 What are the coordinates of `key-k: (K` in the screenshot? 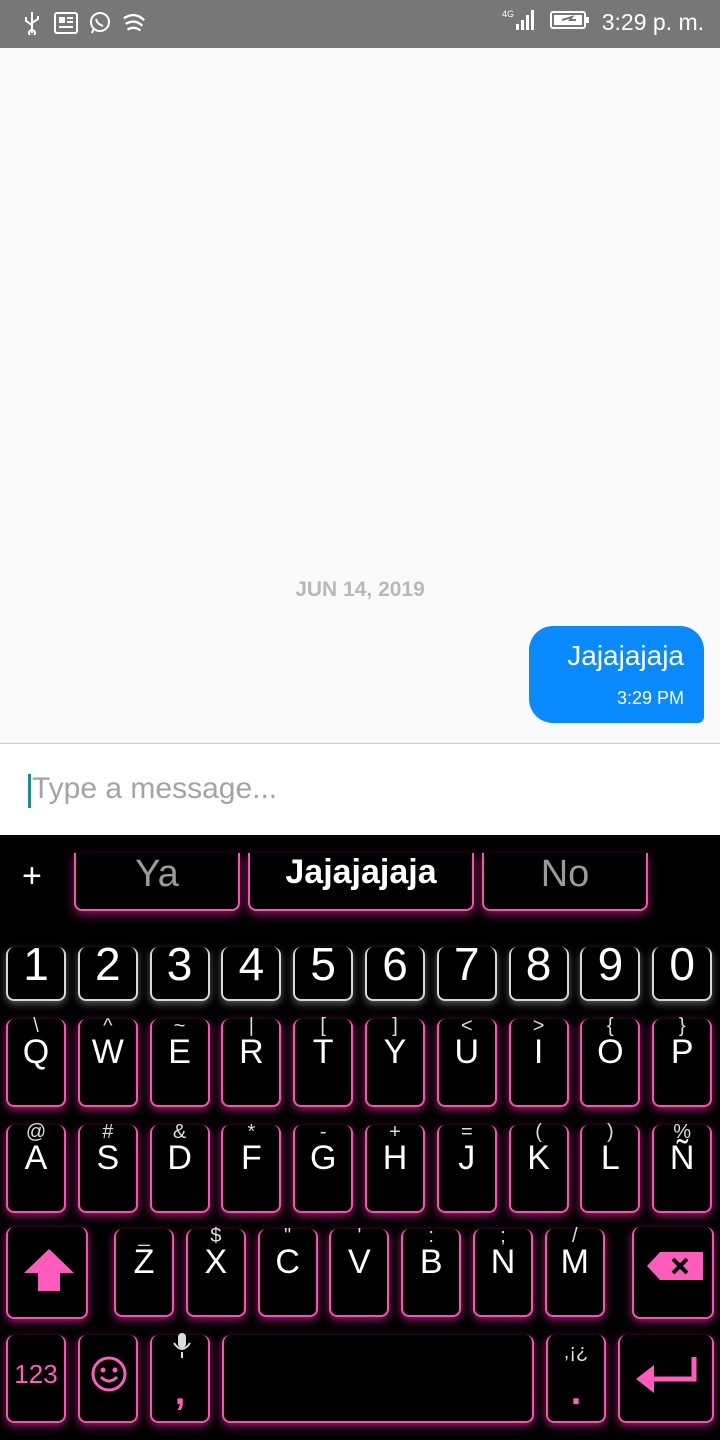 It's located at (538, 1167).